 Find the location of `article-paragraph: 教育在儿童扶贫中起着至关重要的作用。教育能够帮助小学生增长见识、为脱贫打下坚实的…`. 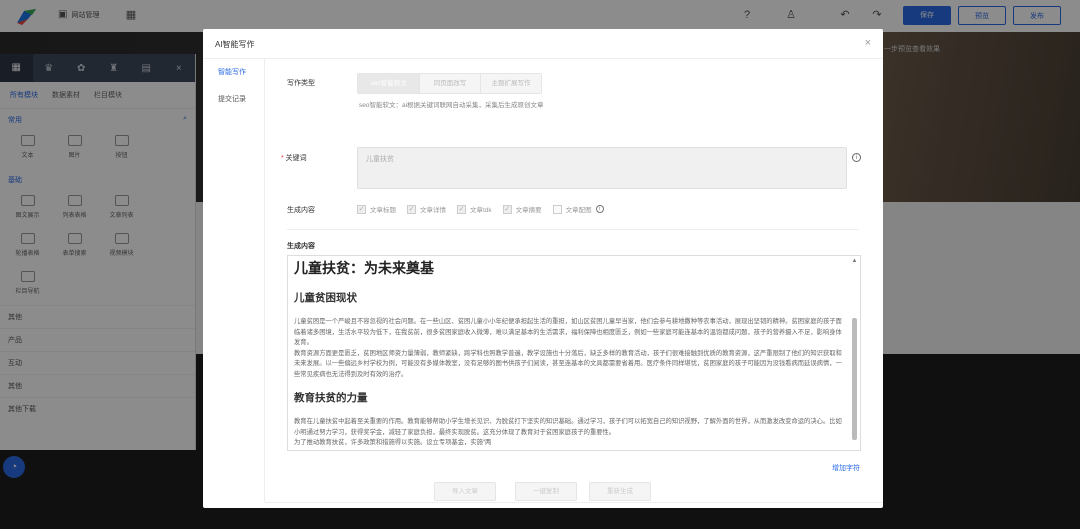

article-paragraph: 教育在儿童扶贫中起着至关重要的作用。教育能够帮助小学生增长见识、为脱贫打下坚实的… is located at coordinates (568, 427).